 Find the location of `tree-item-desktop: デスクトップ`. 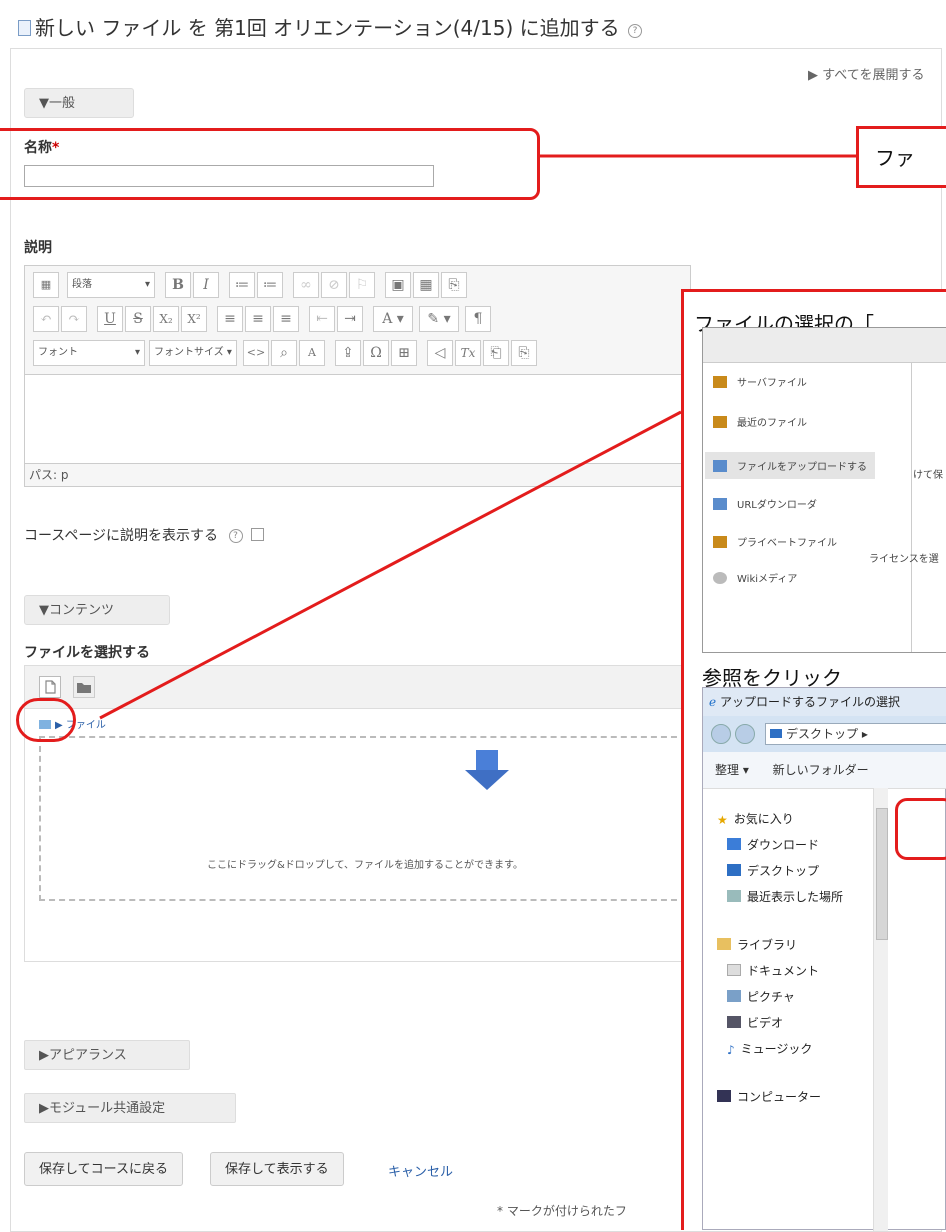

tree-item-desktop: デスクトップ is located at coordinates (773, 870).